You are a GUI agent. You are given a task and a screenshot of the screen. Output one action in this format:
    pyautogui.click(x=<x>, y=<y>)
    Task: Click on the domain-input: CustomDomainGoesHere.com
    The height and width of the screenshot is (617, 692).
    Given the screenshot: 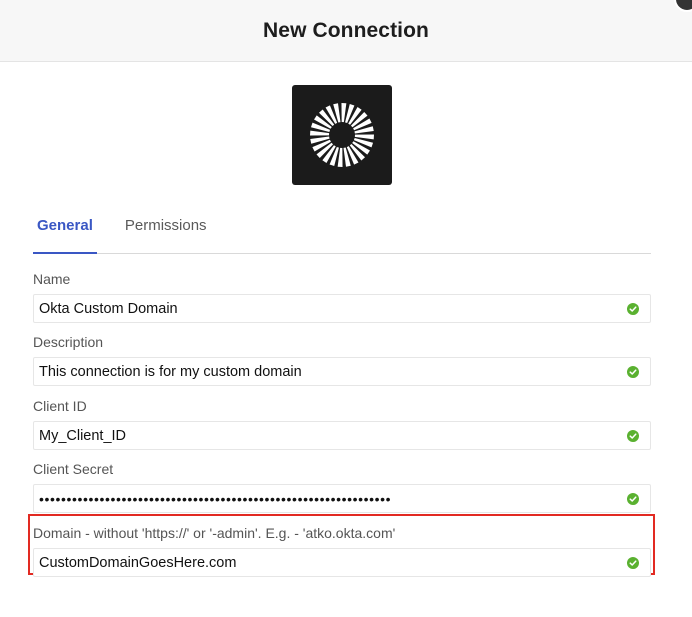 What is the action you would take?
    pyautogui.click(x=342, y=562)
    